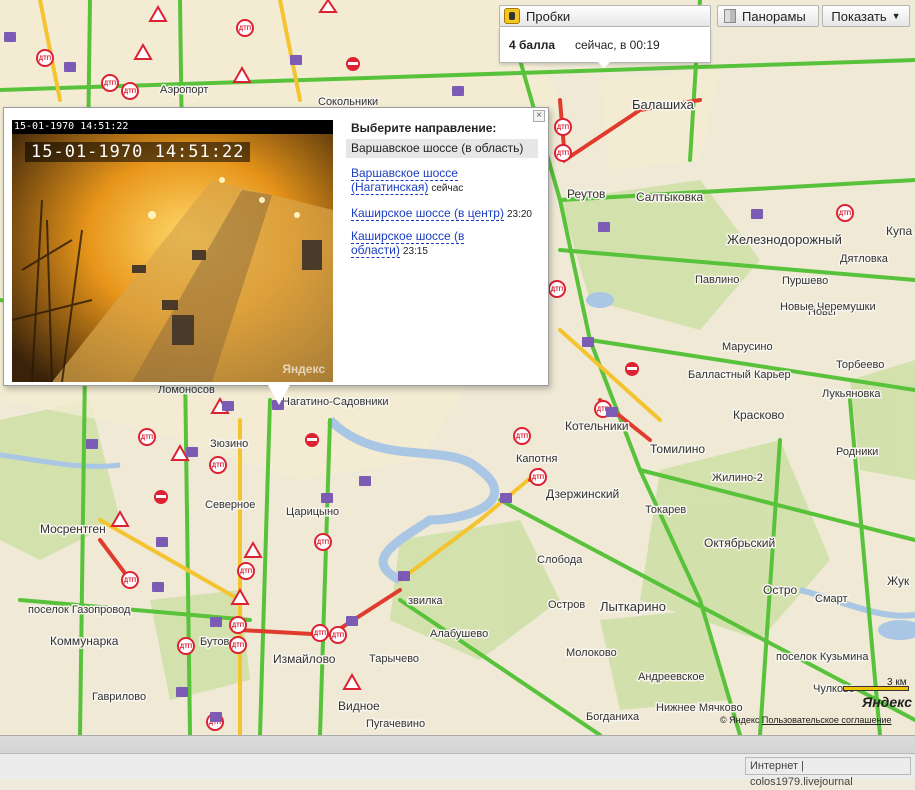 The image size is (915, 790). Describe the element at coordinates (138, 152) in the screenshot. I see `camera-timestamp: 15-01-1970 14:51:22` at that location.